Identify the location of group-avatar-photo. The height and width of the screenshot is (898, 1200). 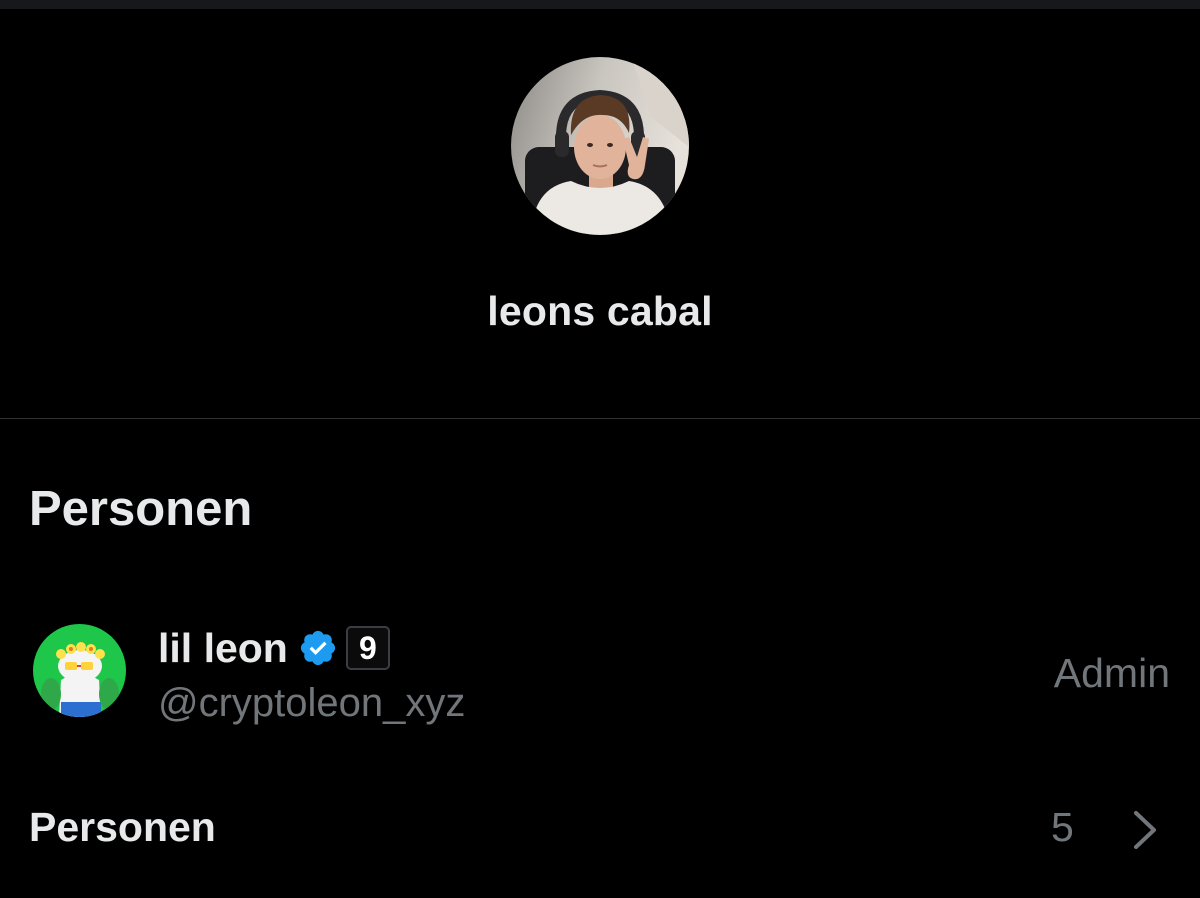
(600, 146).